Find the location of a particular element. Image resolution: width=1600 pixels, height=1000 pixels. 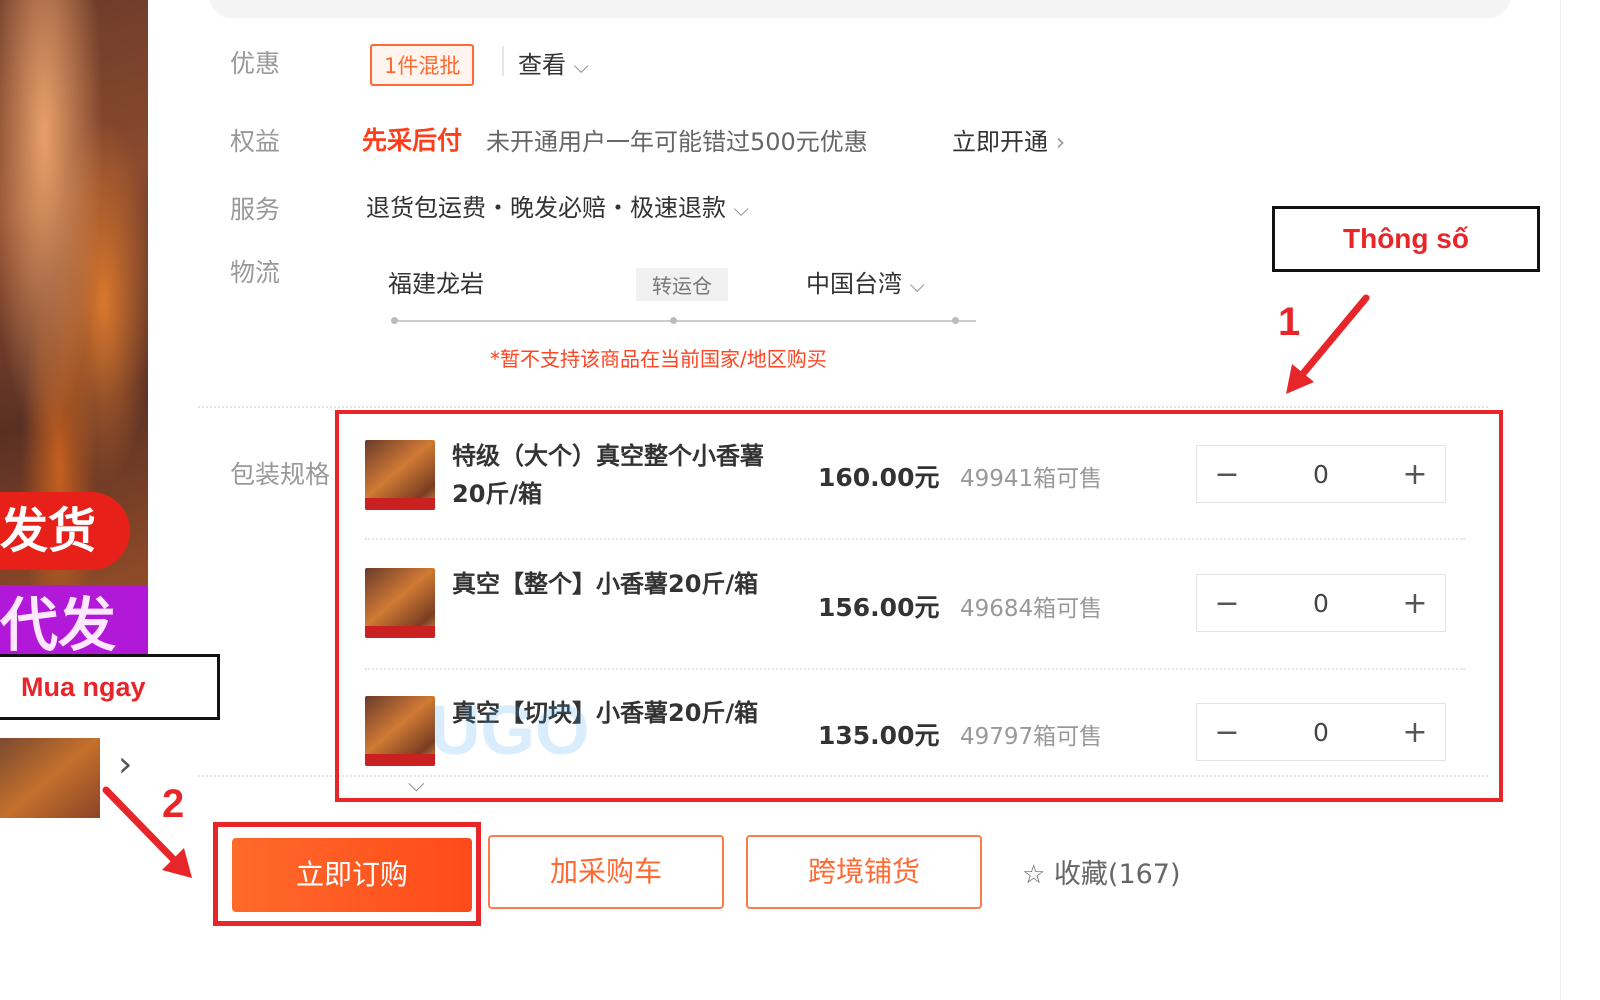

right-panel-edge is located at coordinates (1580, 500).